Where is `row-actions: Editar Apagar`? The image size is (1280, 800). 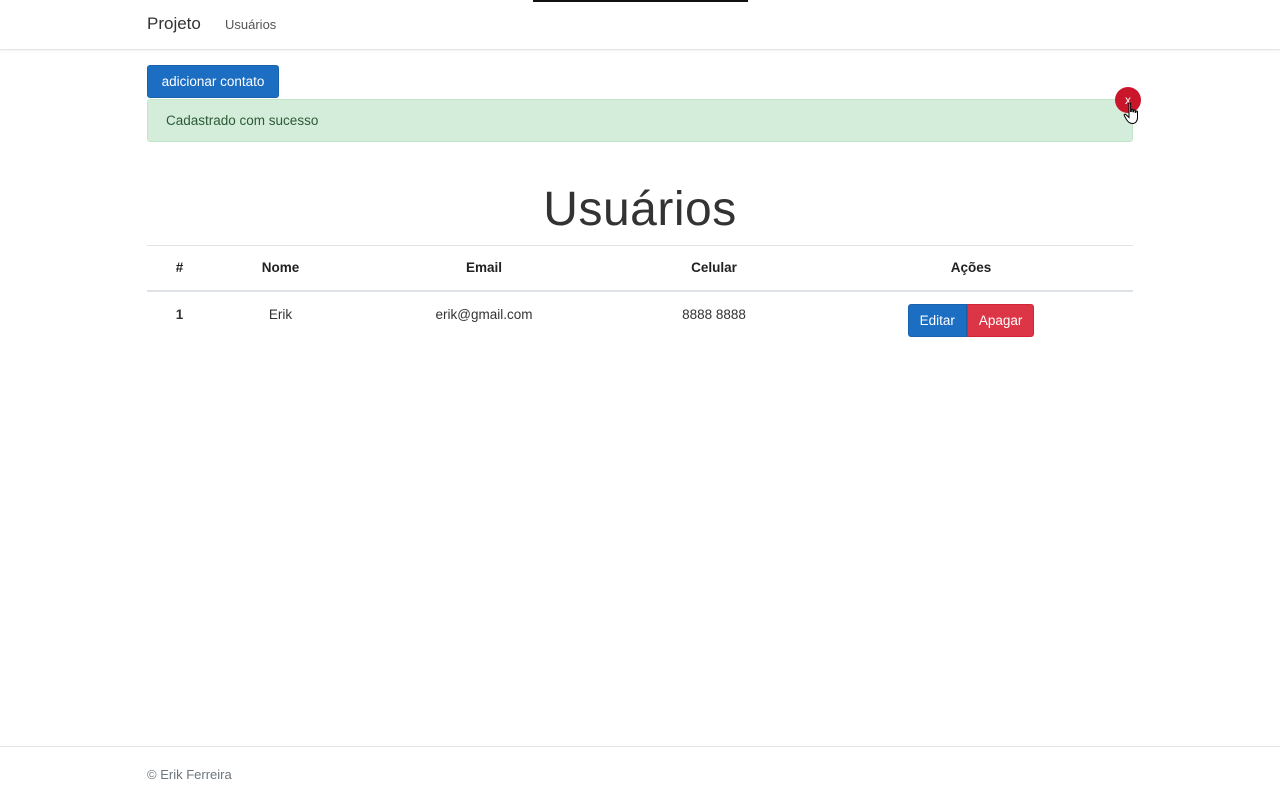
row-actions: Editar Apagar is located at coordinates (971, 320).